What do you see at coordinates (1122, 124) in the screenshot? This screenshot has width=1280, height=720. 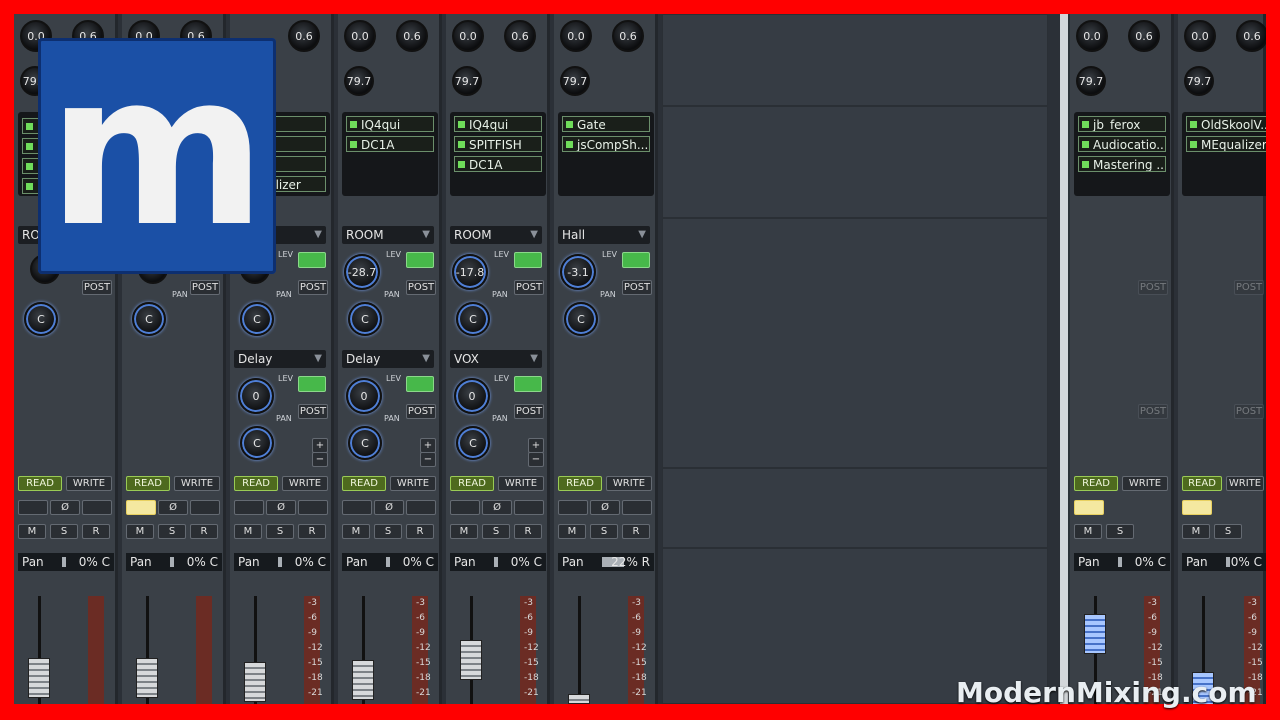 I see `fx-slot-1: jb_ferox` at bounding box center [1122, 124].